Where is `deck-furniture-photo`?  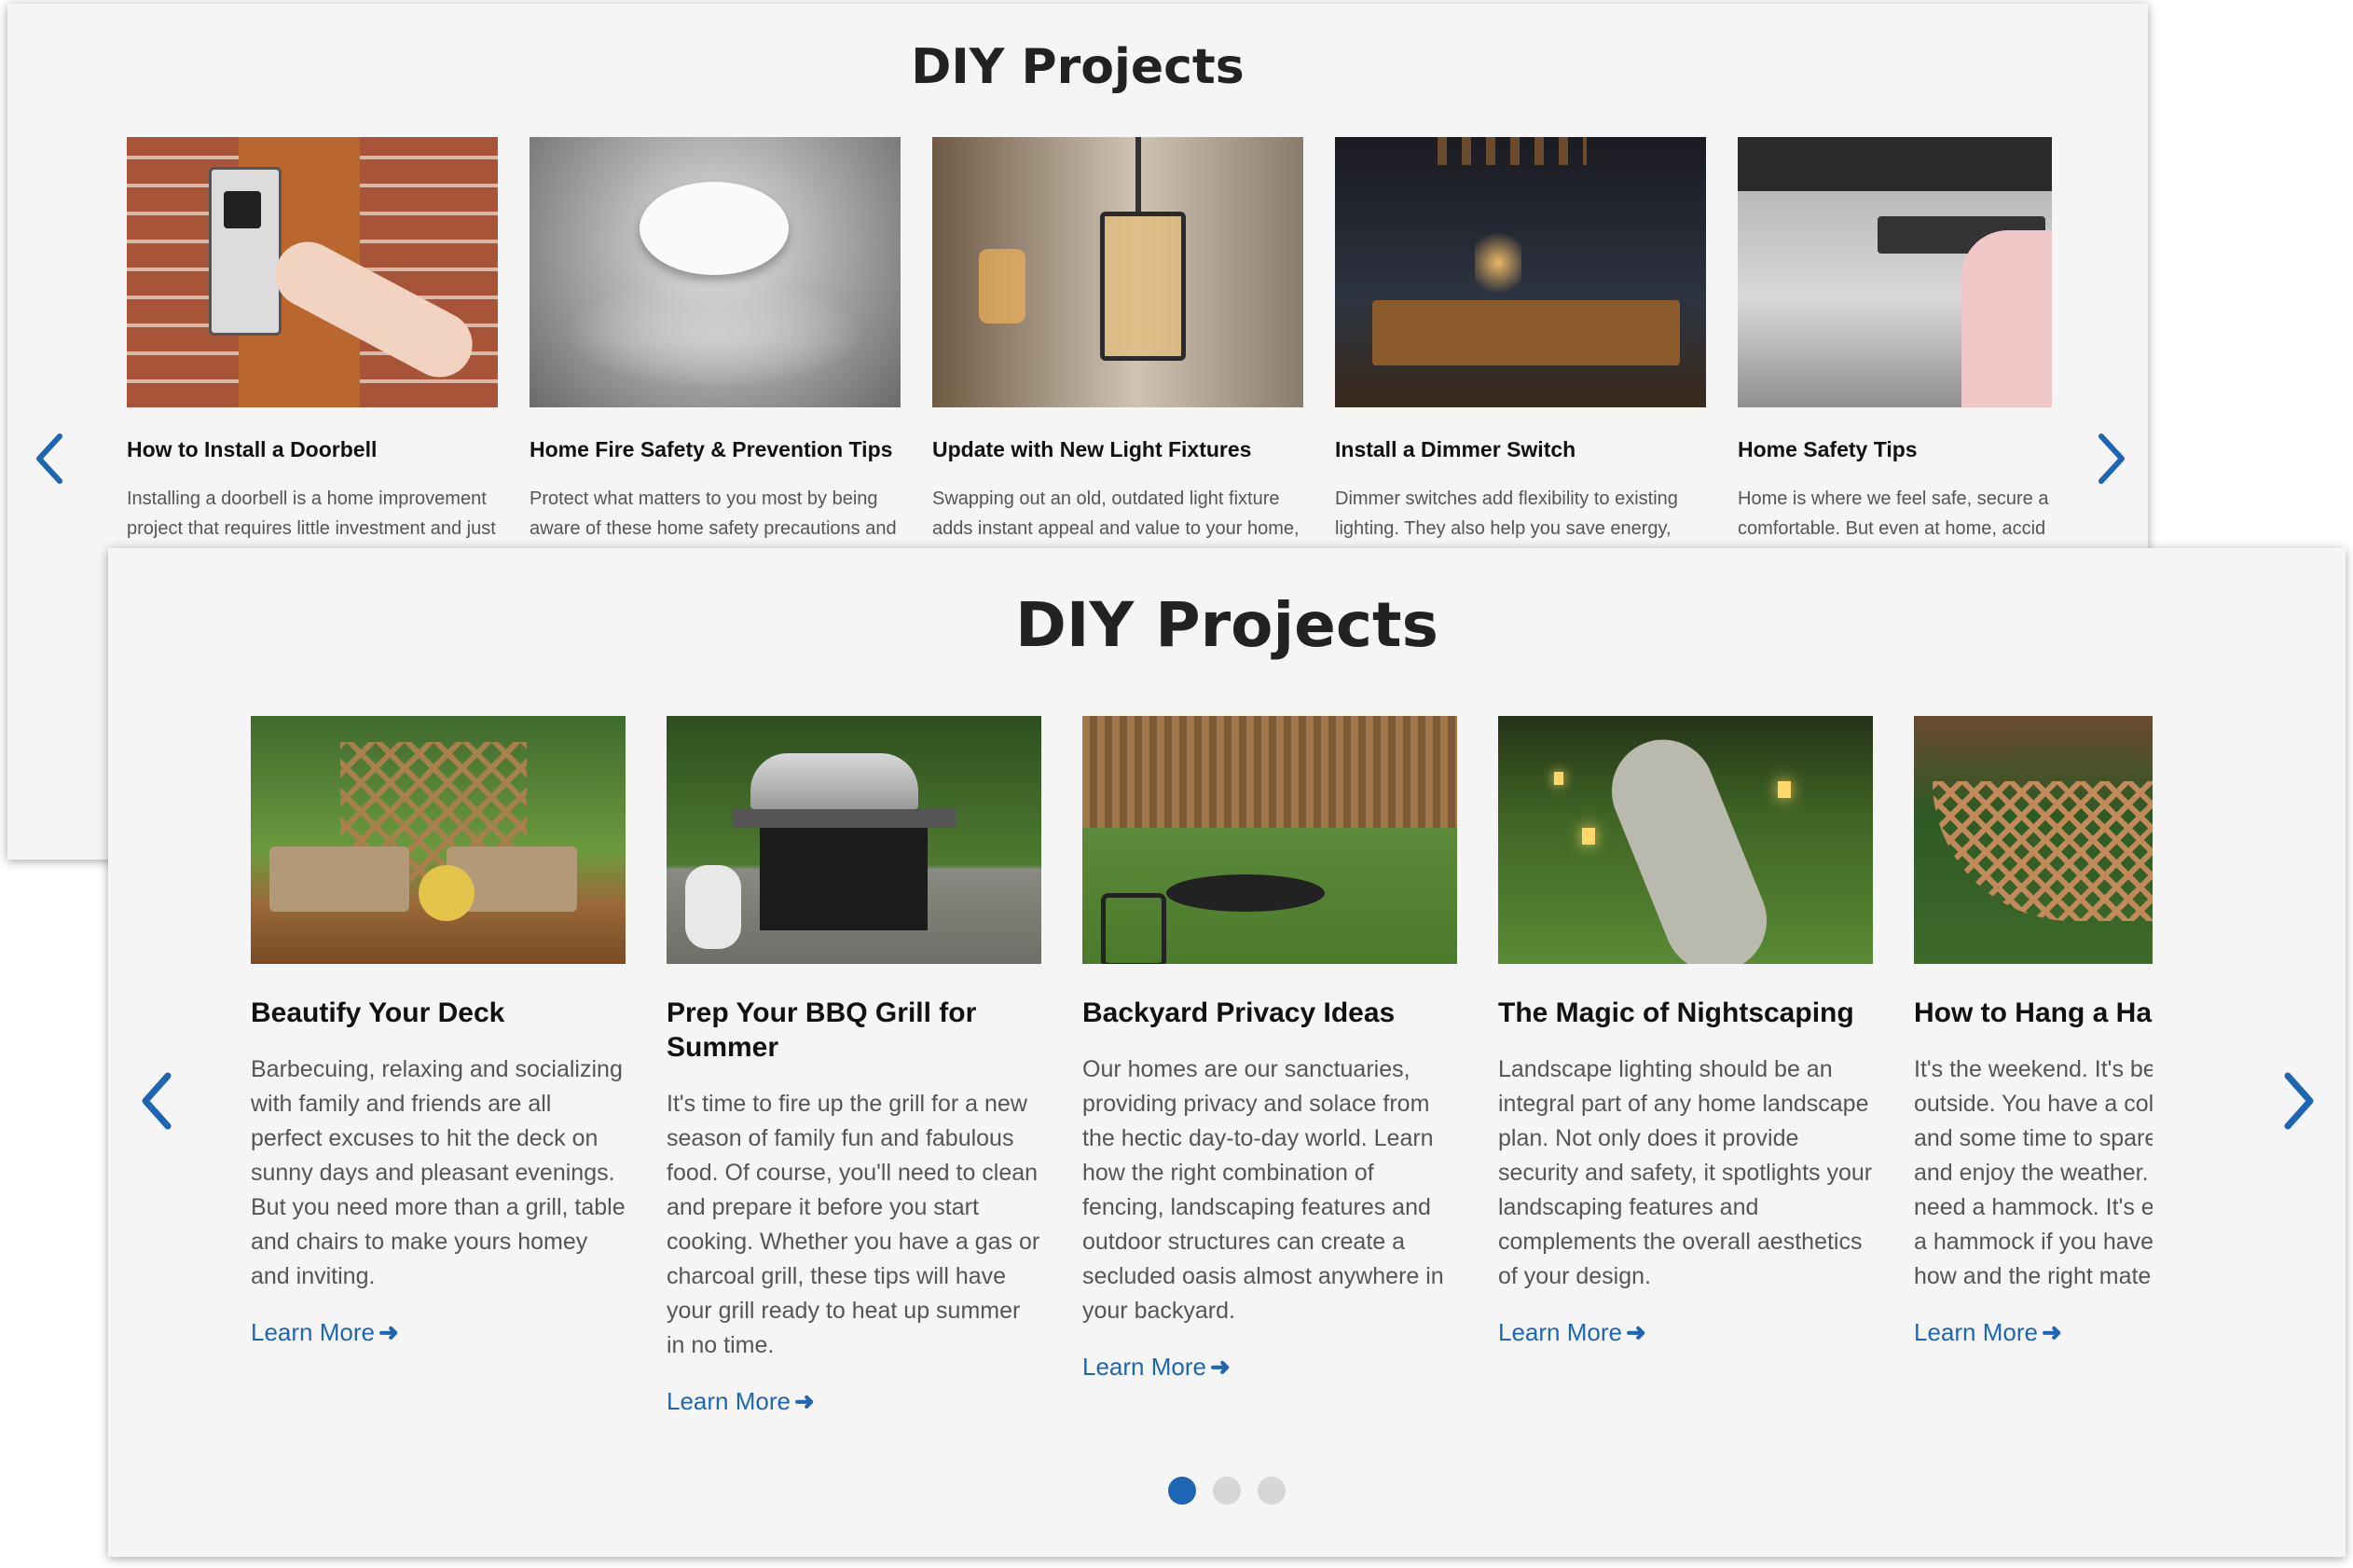 deck-furniture-photo is located at coordinates (439, 840).